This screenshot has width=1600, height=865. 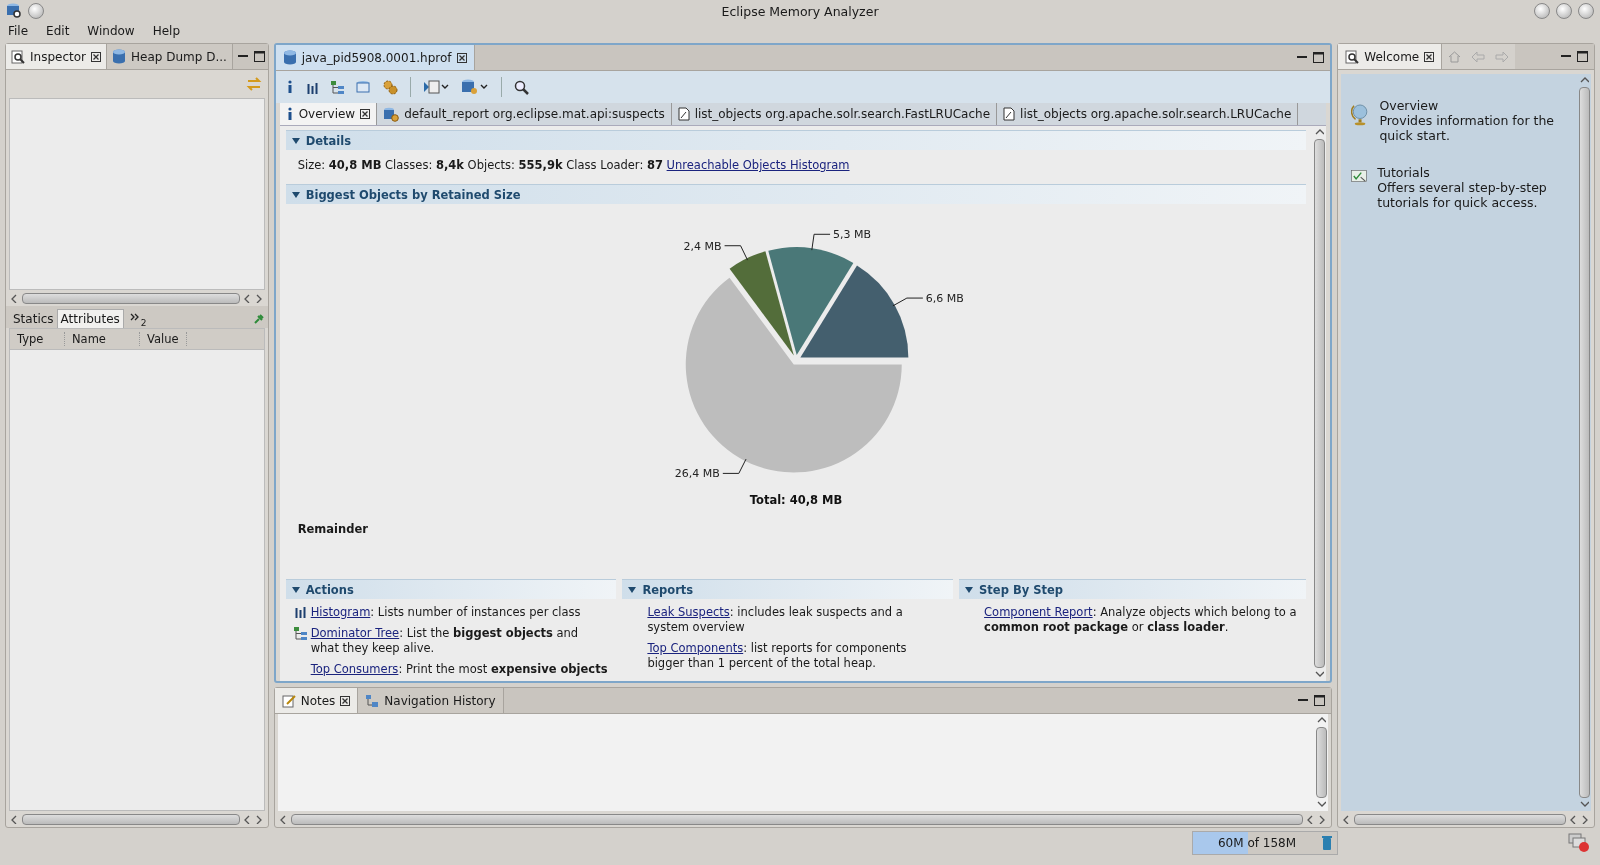 I want to click on welcome-link: Overview Provides information for the quick start., so click(x=1459, y=120).